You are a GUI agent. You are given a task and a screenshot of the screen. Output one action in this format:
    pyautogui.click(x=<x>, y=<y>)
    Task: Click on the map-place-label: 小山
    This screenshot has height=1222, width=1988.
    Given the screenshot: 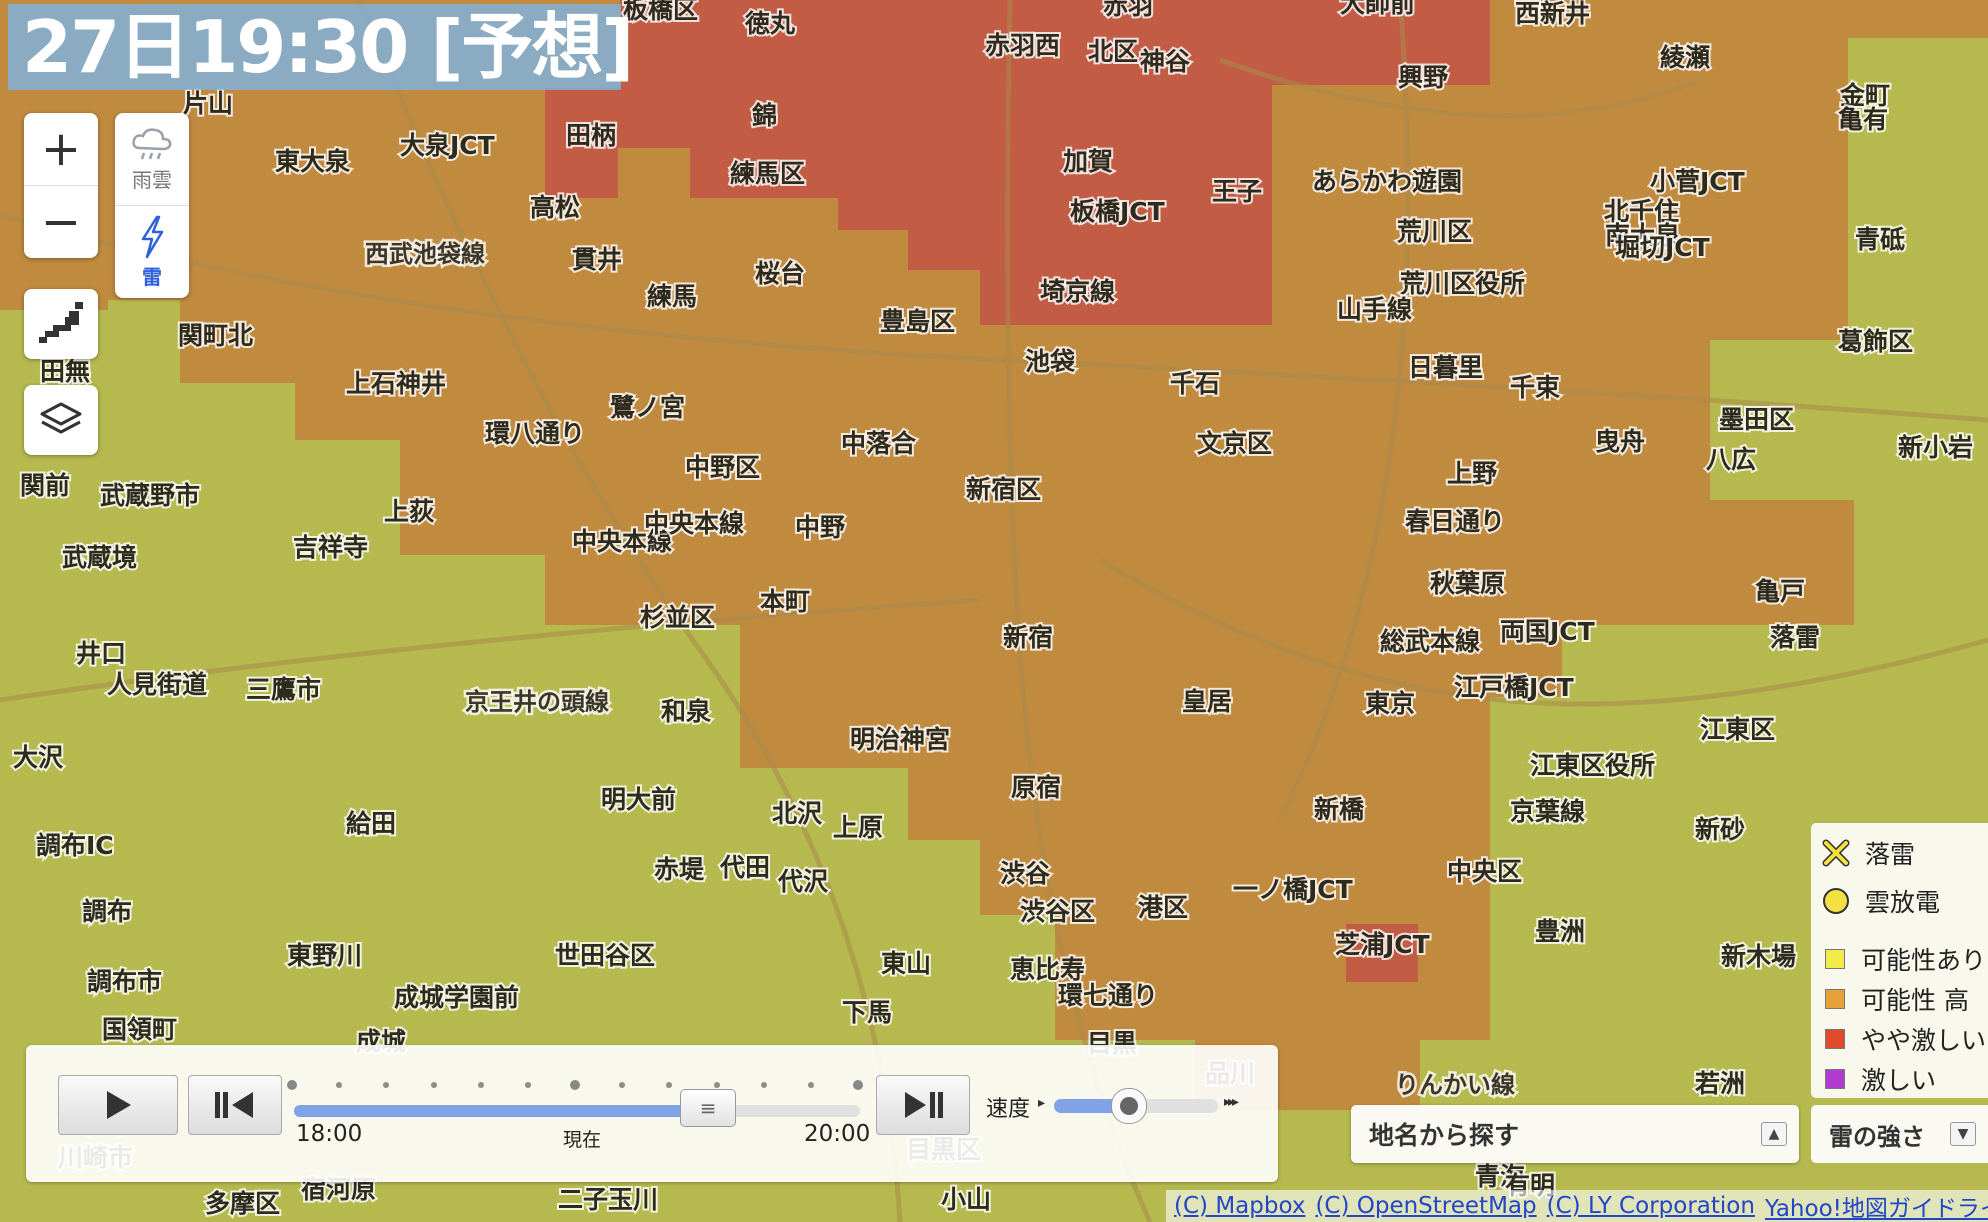 What is the action you would take?
    pyautogui.click(x=966, y=1199)
    